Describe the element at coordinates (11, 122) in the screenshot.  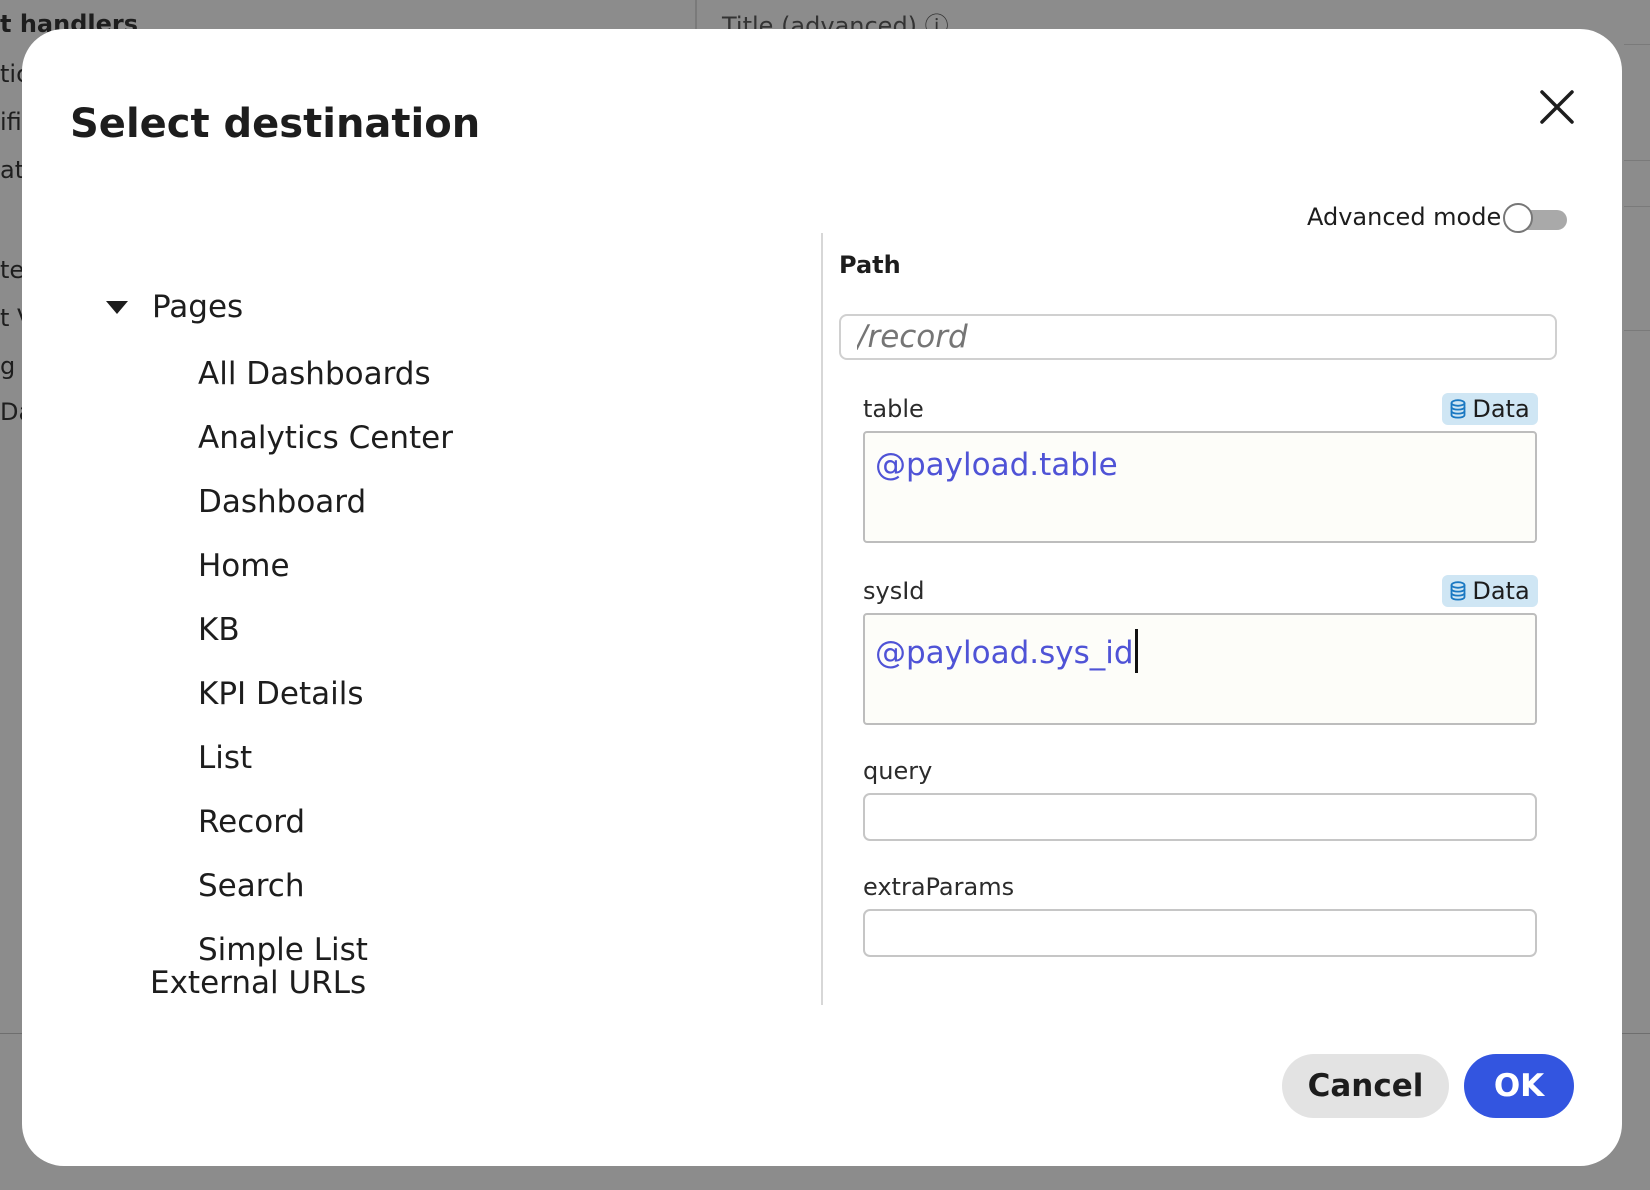
I see `background-fragment: ifi` at that location.